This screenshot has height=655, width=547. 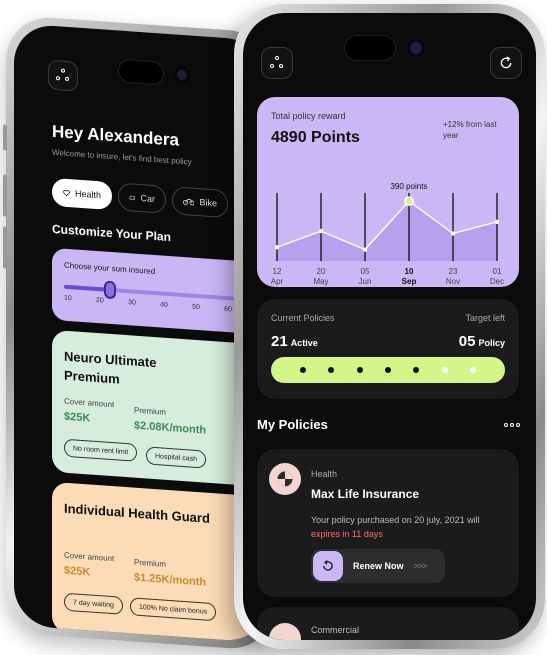 What do you see at coordinates (292, 424) in the screenshot?
I see `my-policies-title: My Policies` at bounding box center [292, 424].